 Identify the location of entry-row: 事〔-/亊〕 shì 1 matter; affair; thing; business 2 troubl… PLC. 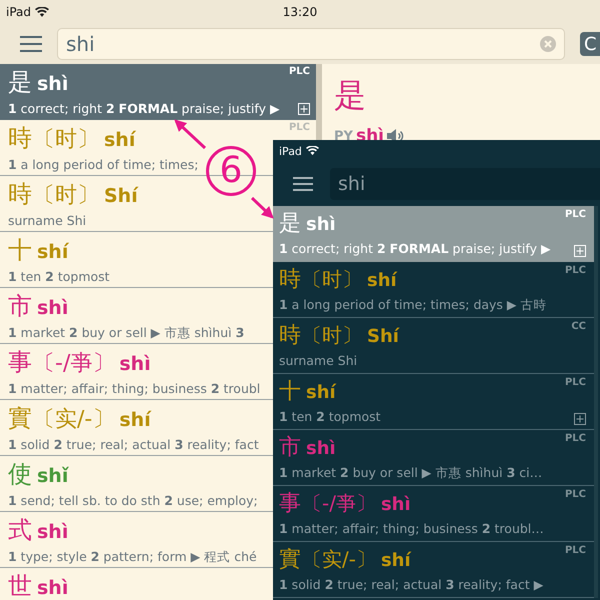
(433, 514).